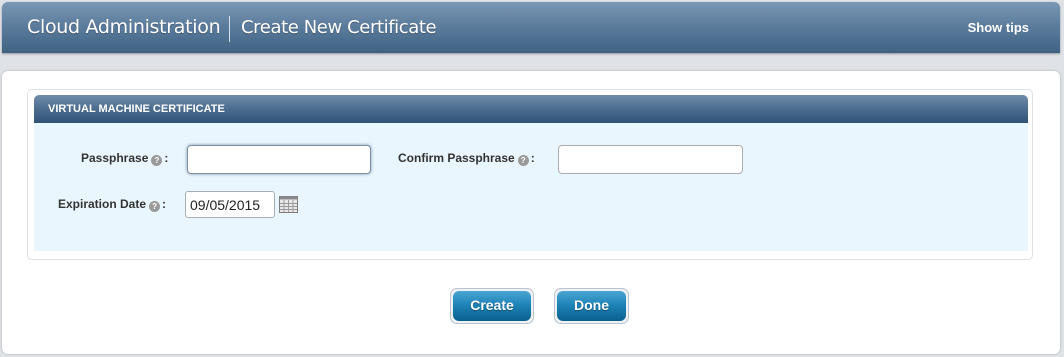 Image resolution: width=1064 pixels, height=357 pixels. I want to click on calendar-icon, so click(288, 204).